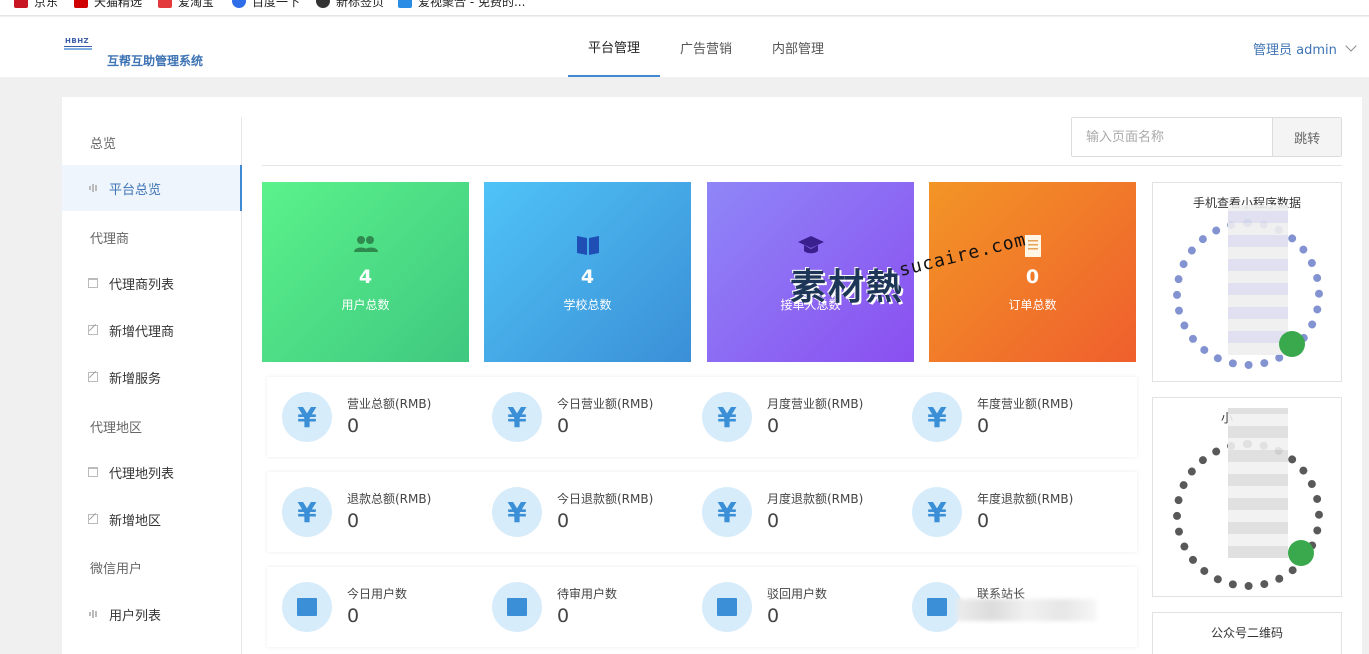 Image resolution: width=1369 pixels, height=654 pixels. What do you see at coordinates (266, 4) in the screenshot?
I see `bookmark-baidu: 百度一下` at bounding box center [266, 4].